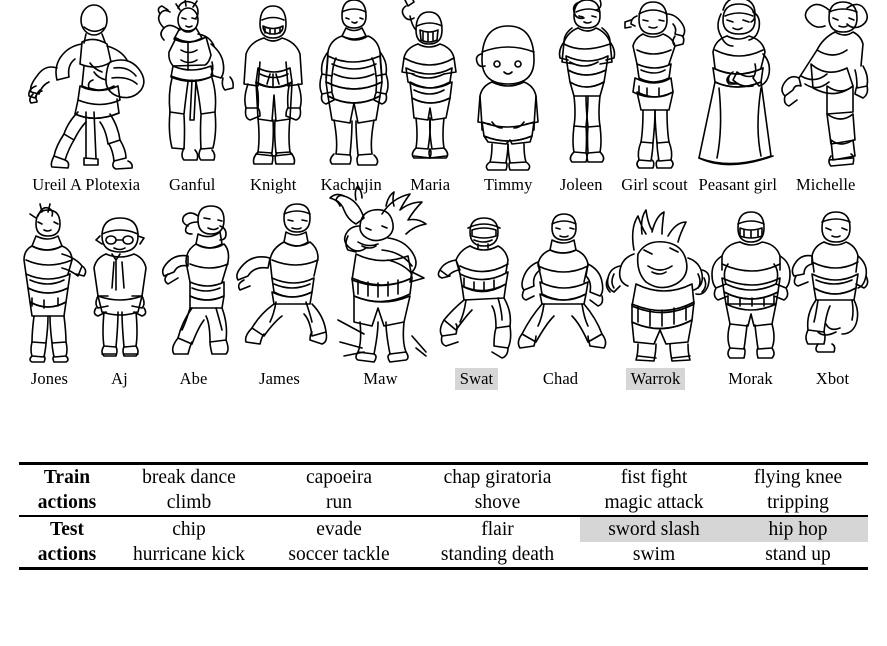 The width and height of the screenshot is (887, 646). I want to click on test-action-swim: swim, so click(654, 554).